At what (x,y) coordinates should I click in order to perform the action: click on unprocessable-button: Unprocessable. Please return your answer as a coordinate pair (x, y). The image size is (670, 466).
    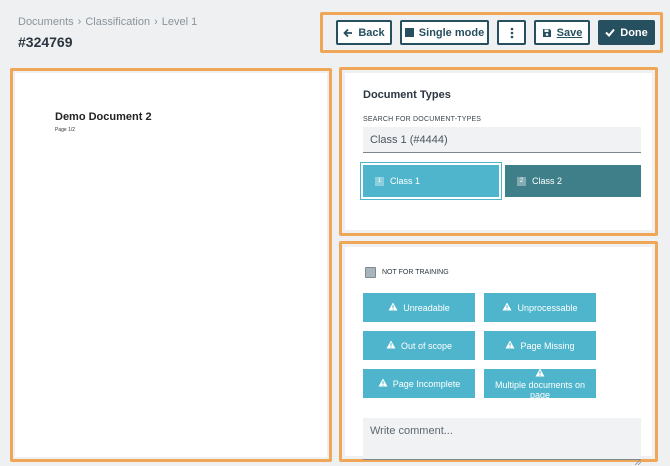
    Looking at the image, I should click on (540, 307).